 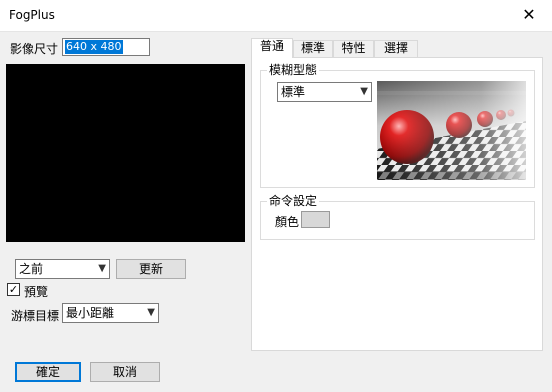 What do you see at coordinates (287, 222) in the screenshot?
I see `color-label: 顏色` at bounding box center [287, 222].